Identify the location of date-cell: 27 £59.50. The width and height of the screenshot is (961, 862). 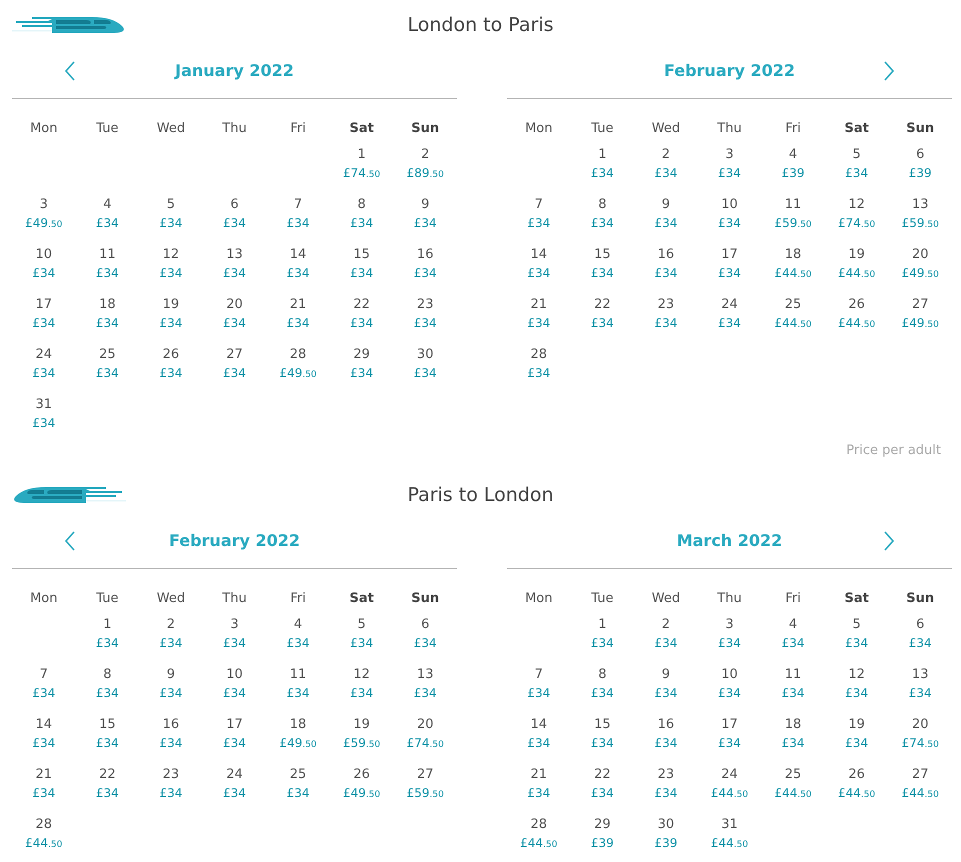
(425, 785).